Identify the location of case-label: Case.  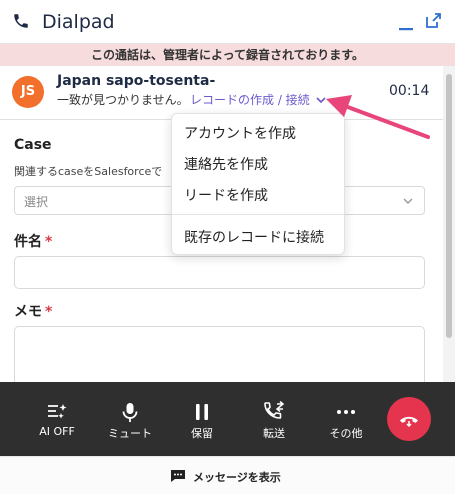
(33, 145).